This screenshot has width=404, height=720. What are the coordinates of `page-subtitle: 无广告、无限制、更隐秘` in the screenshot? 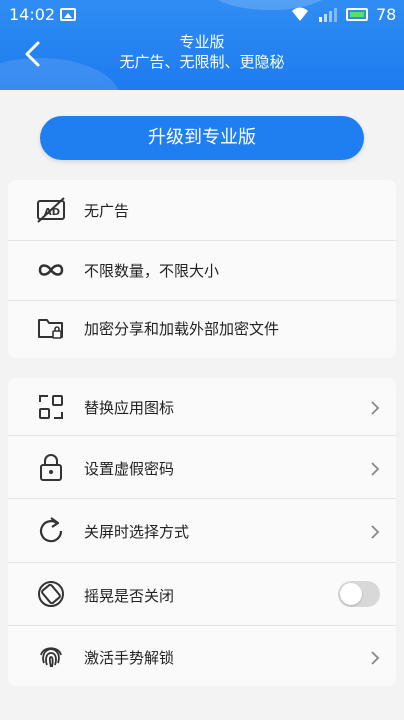 It's located at (202, 62).